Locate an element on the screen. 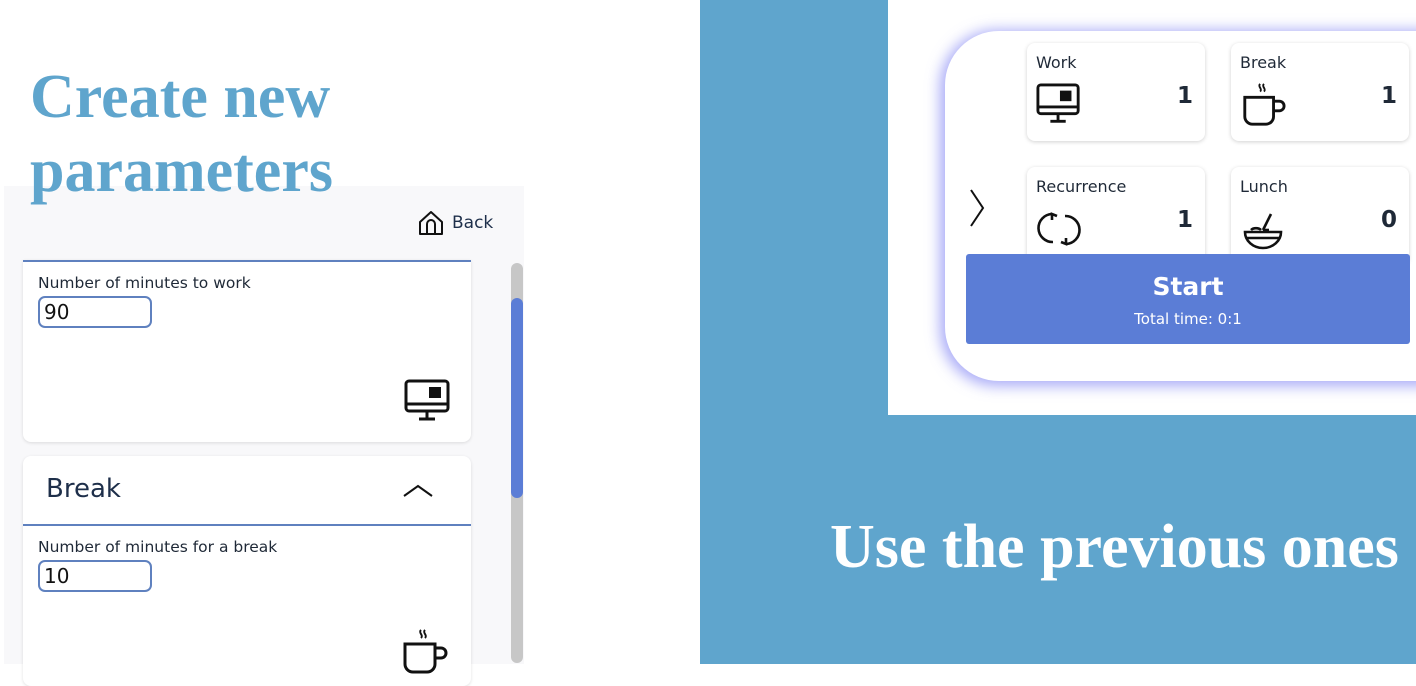 This screenshot has width=1416, height=686. chevron-right-icon is located at coordinates (977, 208).